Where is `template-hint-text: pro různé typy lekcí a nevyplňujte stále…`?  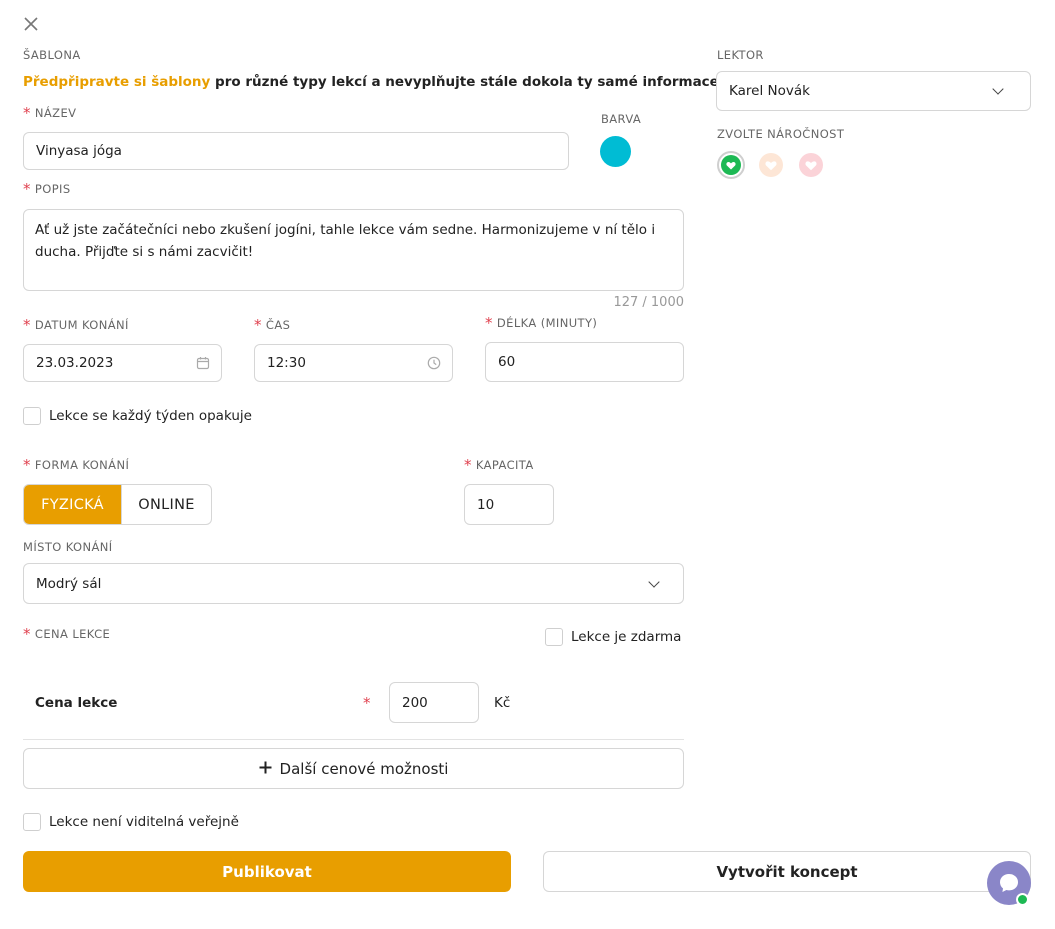 template-hint-text: pro různé typy lekcí a nevyplňujte stále… is located at coordinates (467, 82).